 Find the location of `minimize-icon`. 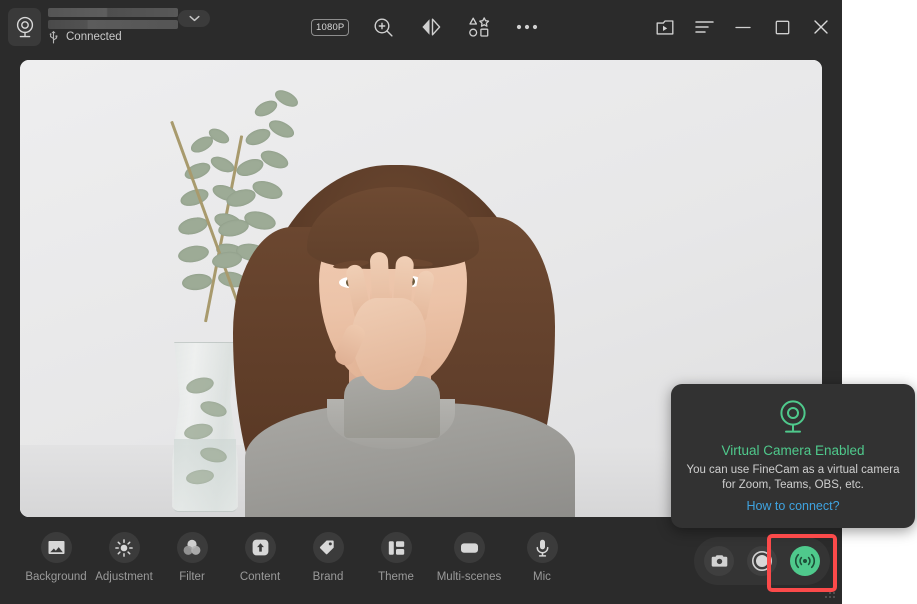

minimize-icon is located at coordinates (743, 27).